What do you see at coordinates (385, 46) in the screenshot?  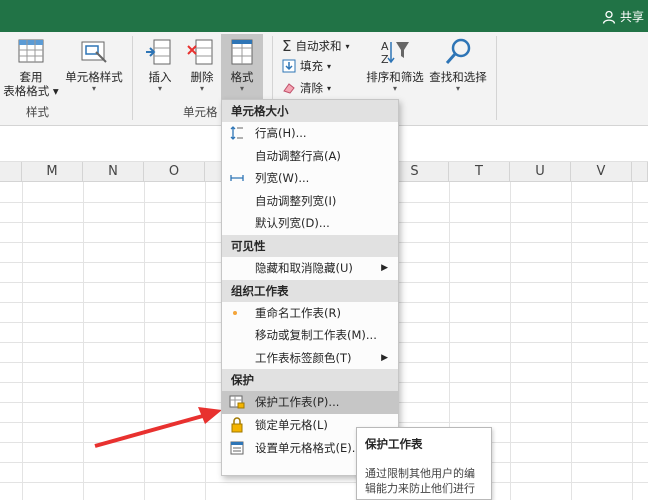 I see `svg-text: A` at bounding box center [385, 46].